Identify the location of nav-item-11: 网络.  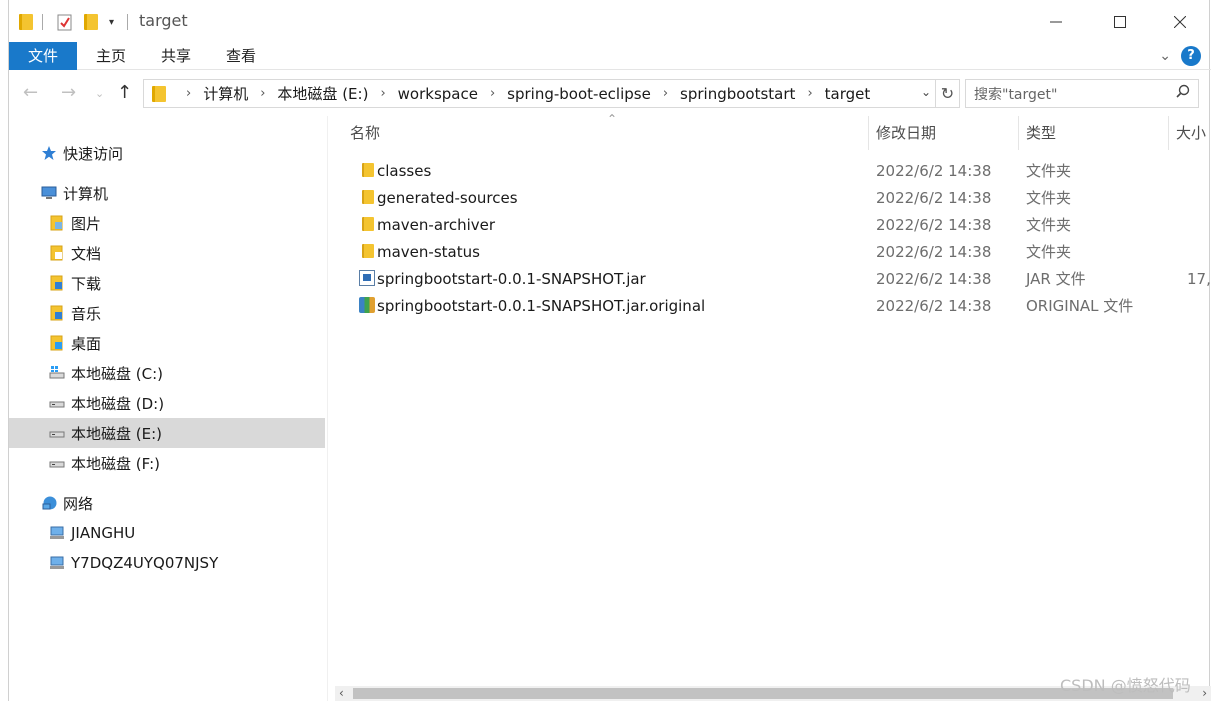
(167, 503).